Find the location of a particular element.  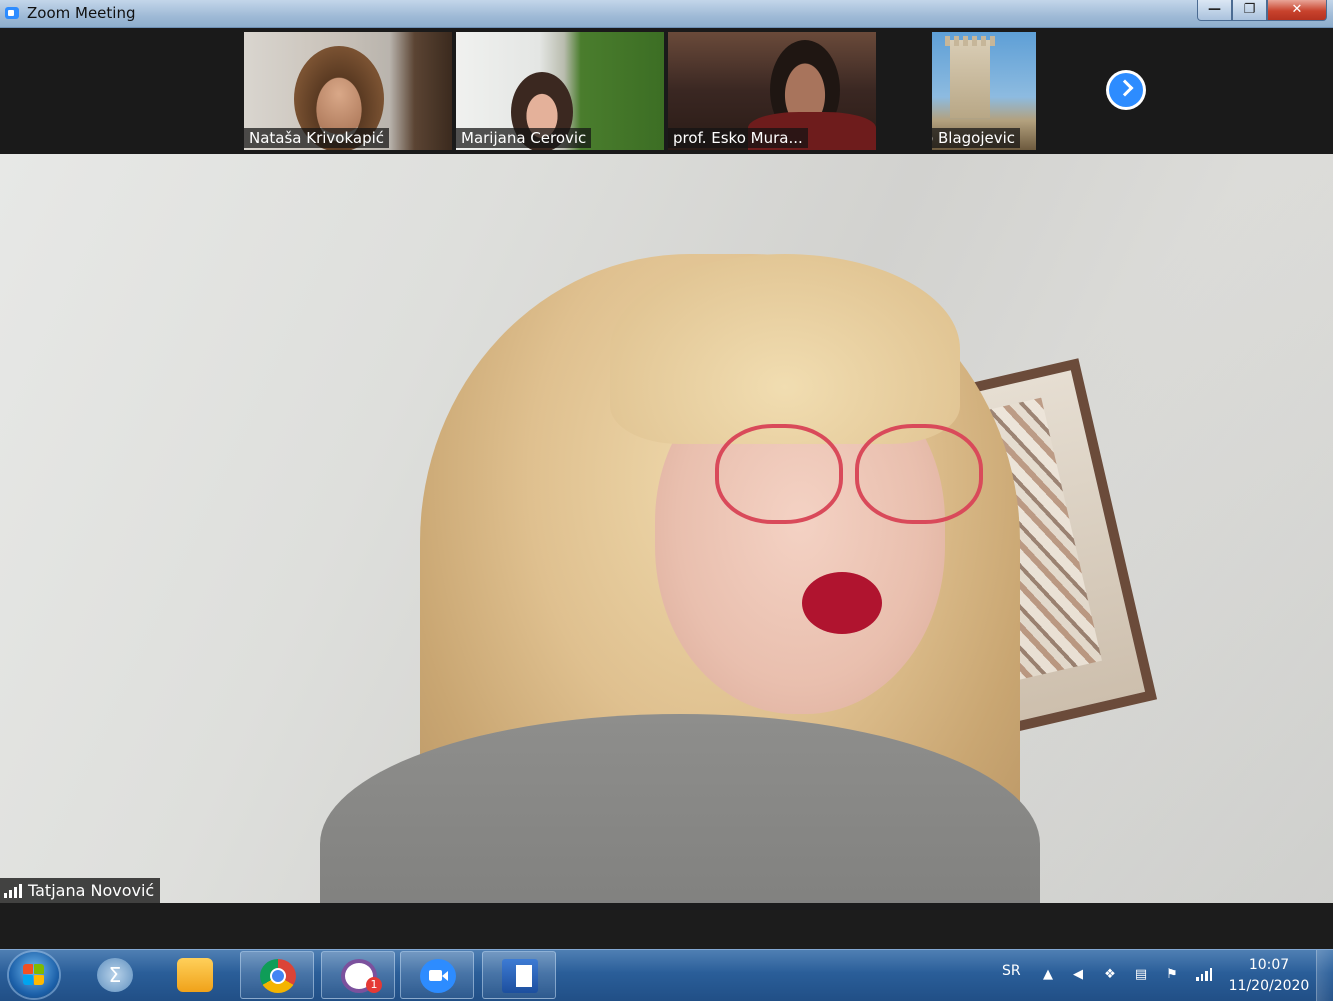

next-page-button is located at coordinates (1126, 90).